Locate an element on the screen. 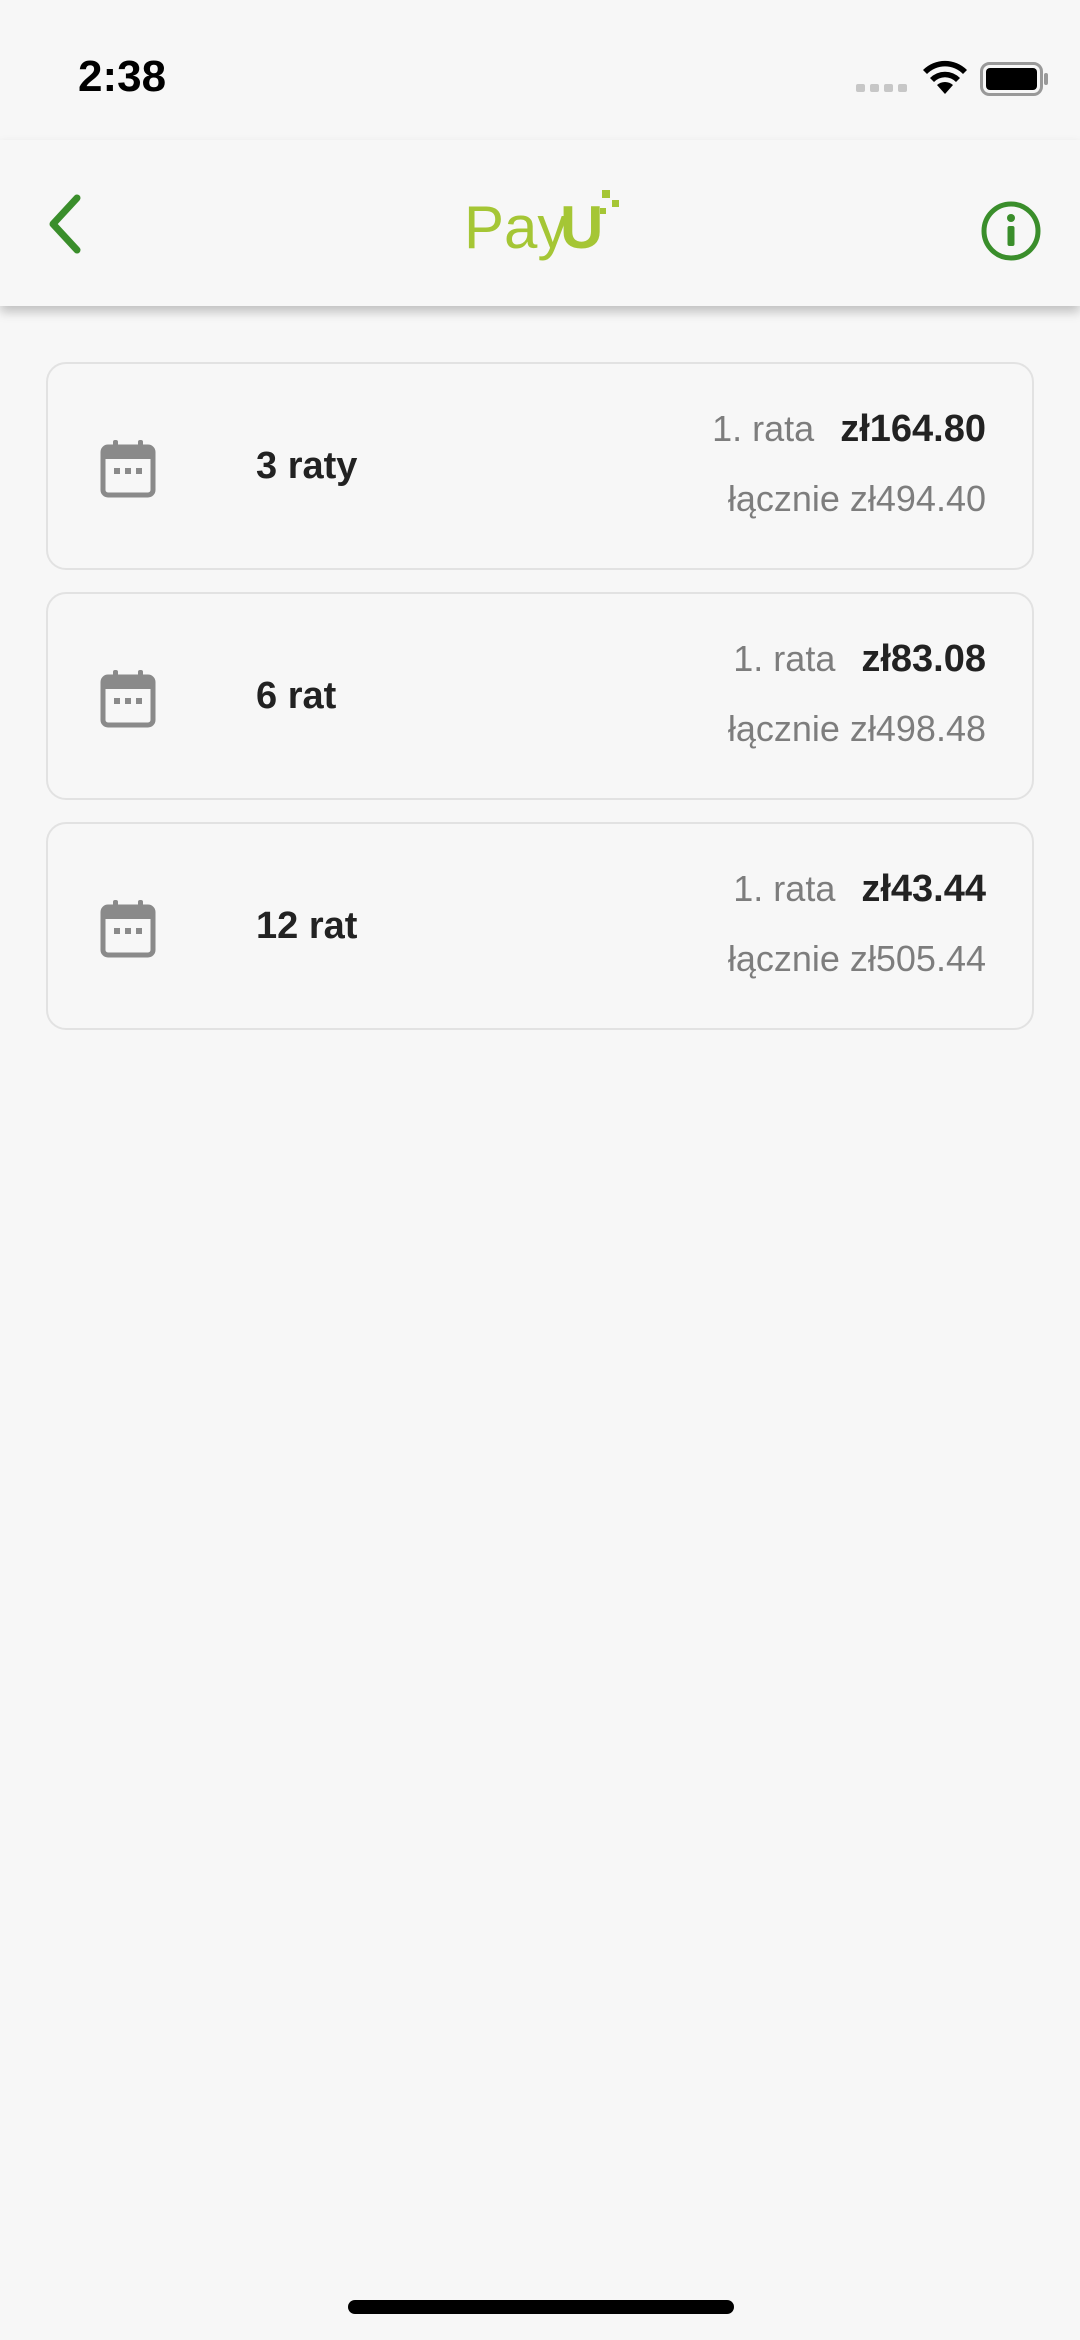 The image size is (1080, 2340). home-indicator is located at coordinates (541, 2307).